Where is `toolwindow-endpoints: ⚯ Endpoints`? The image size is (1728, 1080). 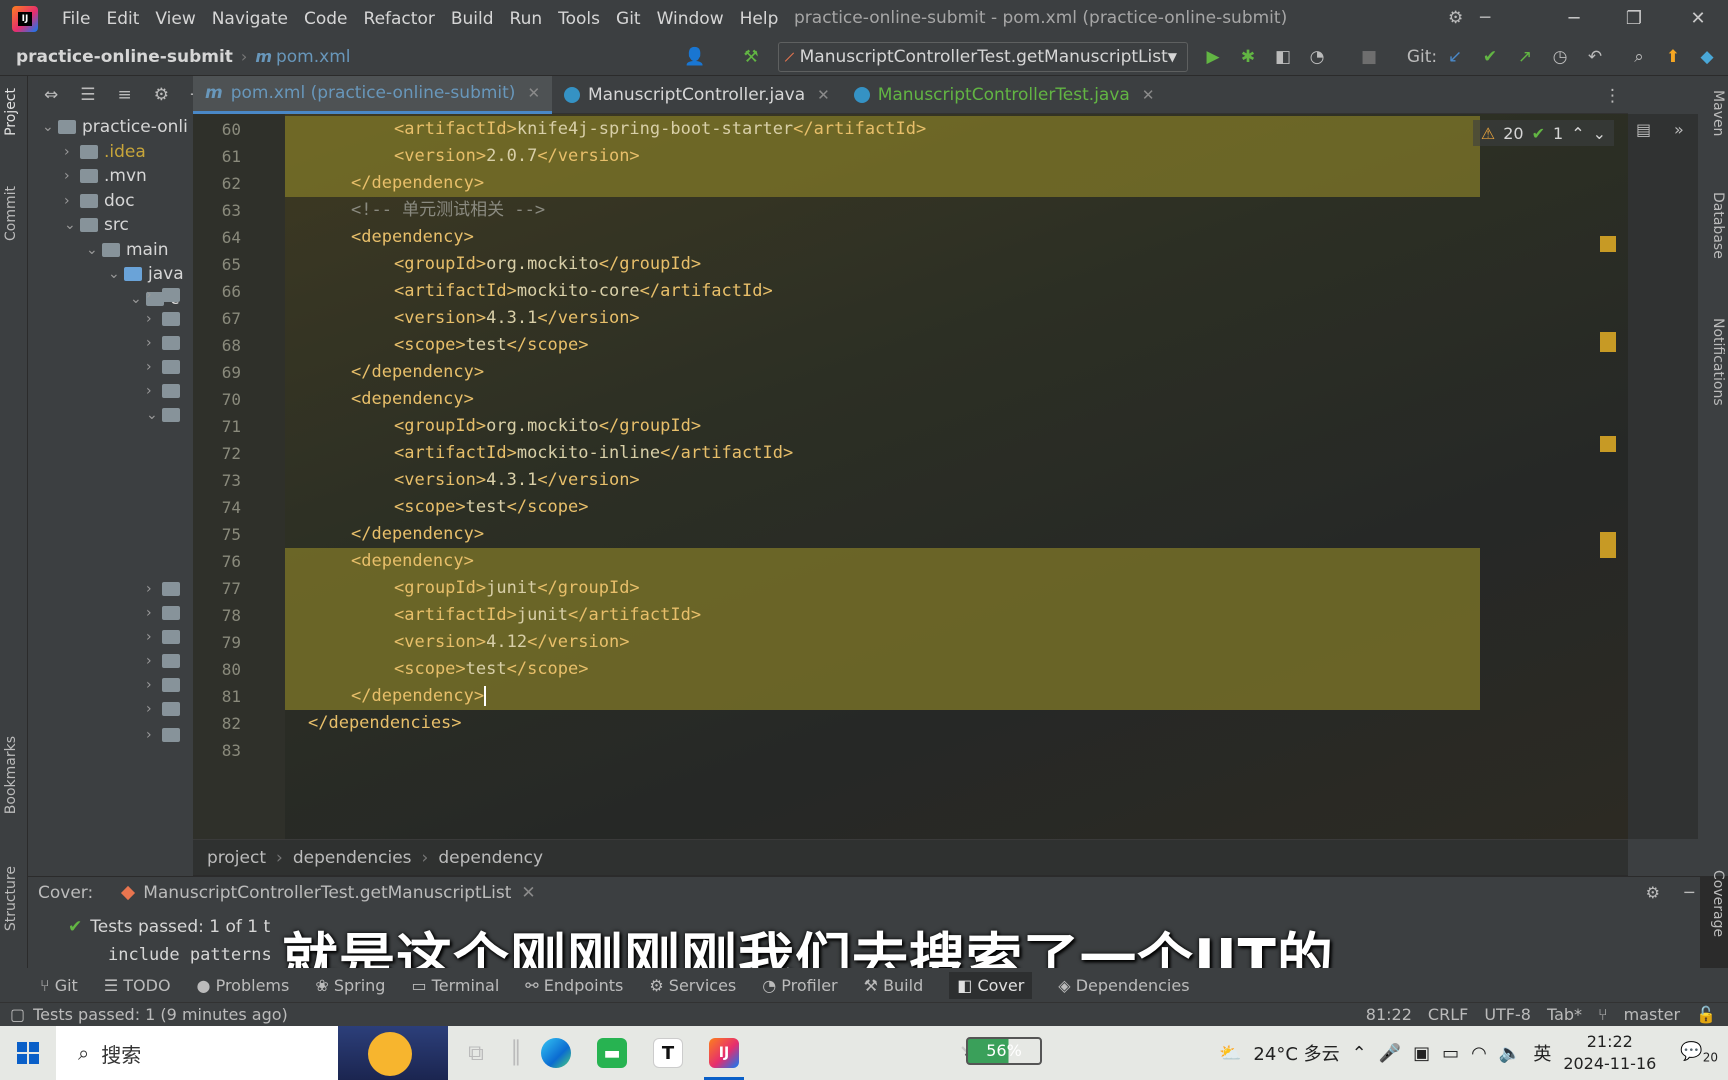 toolwindow-endpoints: ⚯ Endpoints is located at coordinates (574, 985).